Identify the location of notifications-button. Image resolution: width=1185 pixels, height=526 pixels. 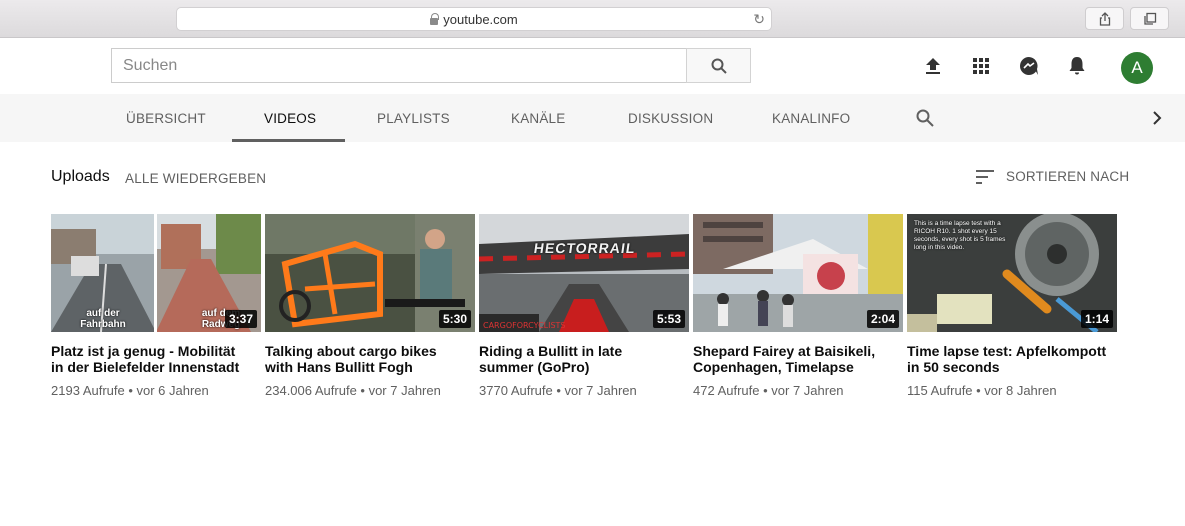
(1077, 66).